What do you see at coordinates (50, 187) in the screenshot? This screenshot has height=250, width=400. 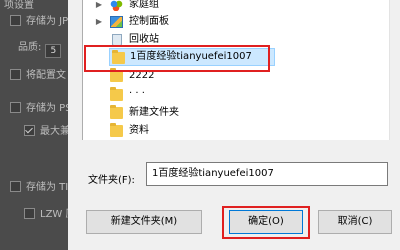 I see `save-tiff-label: 存储为 TIF` at bounding box center [50, 187].